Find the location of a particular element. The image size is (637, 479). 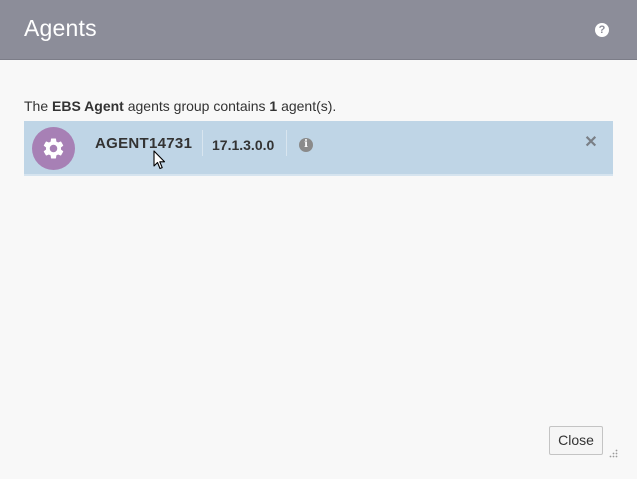

summary-suffix: agent(s). is located at coordinates (307, 106).